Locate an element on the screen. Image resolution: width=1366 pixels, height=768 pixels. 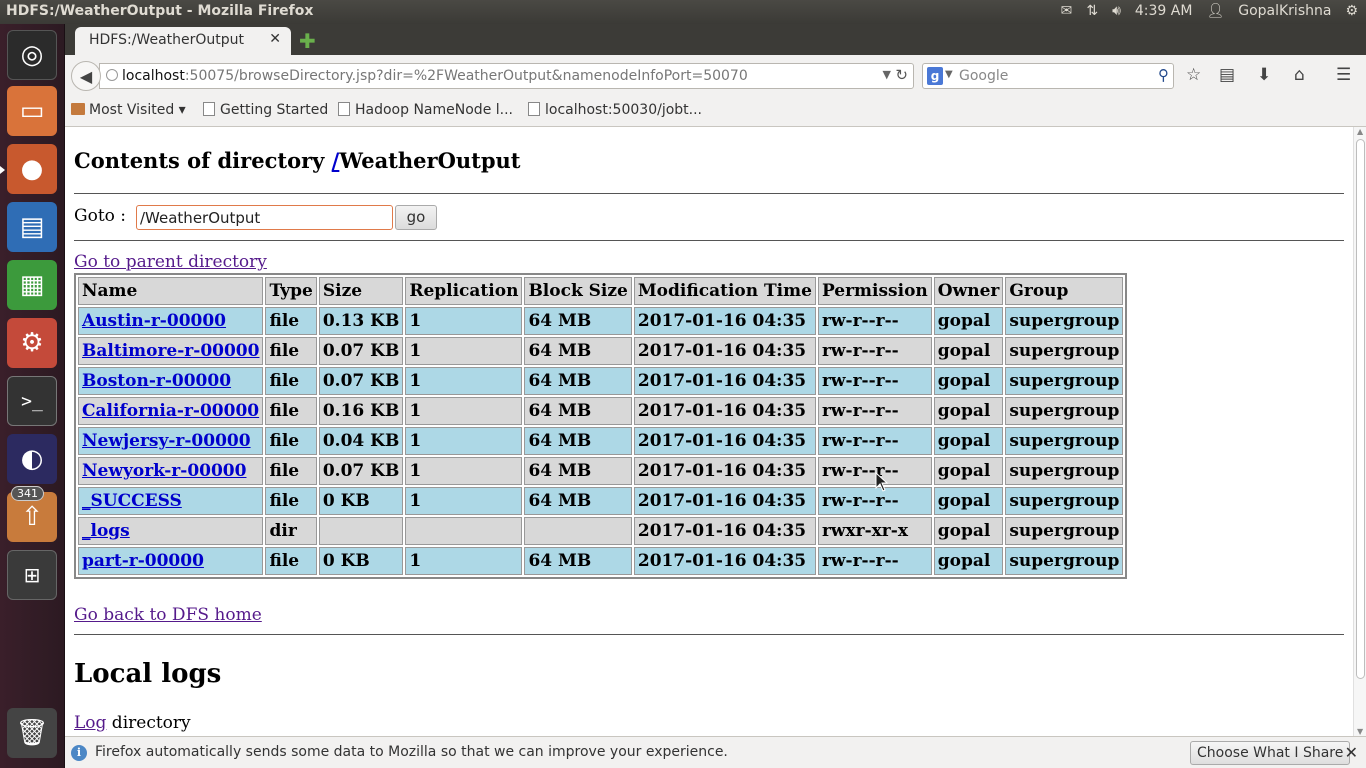
scroll-up-icon: ▲ is located at coordinates (1360, 131).